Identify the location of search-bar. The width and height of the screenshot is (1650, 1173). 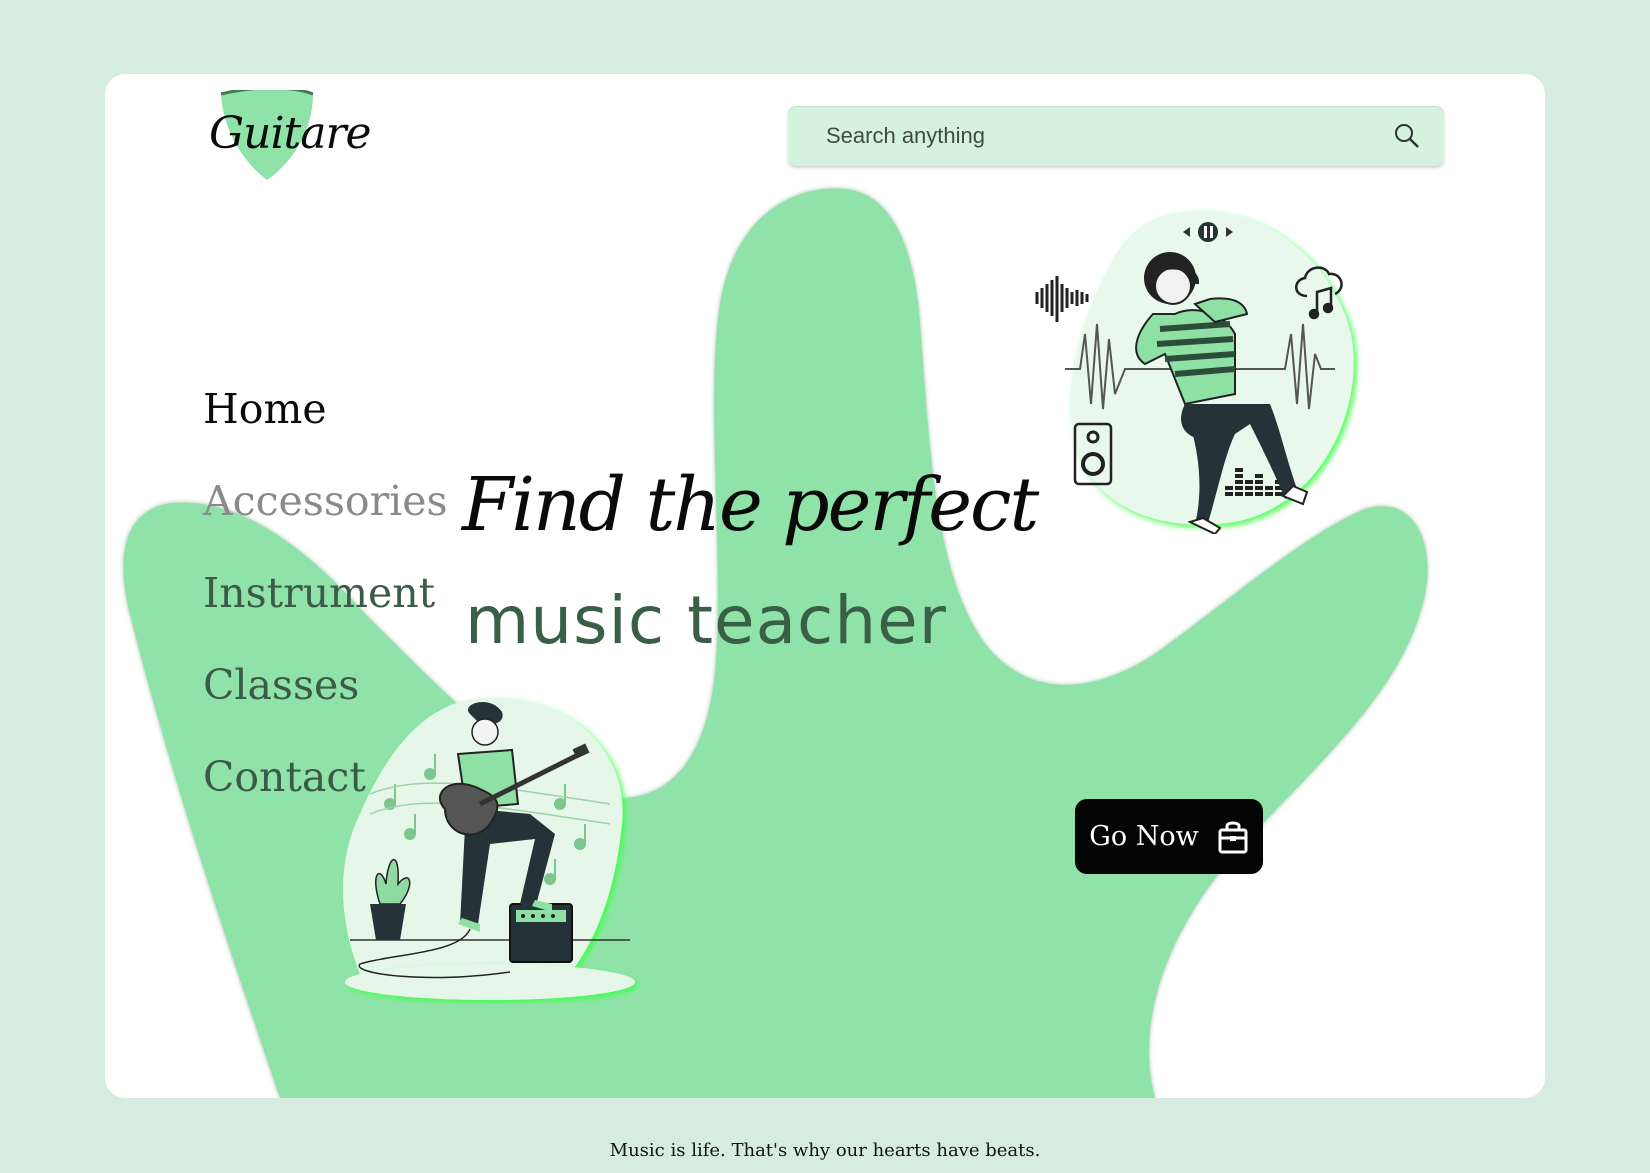
(1116, 136).